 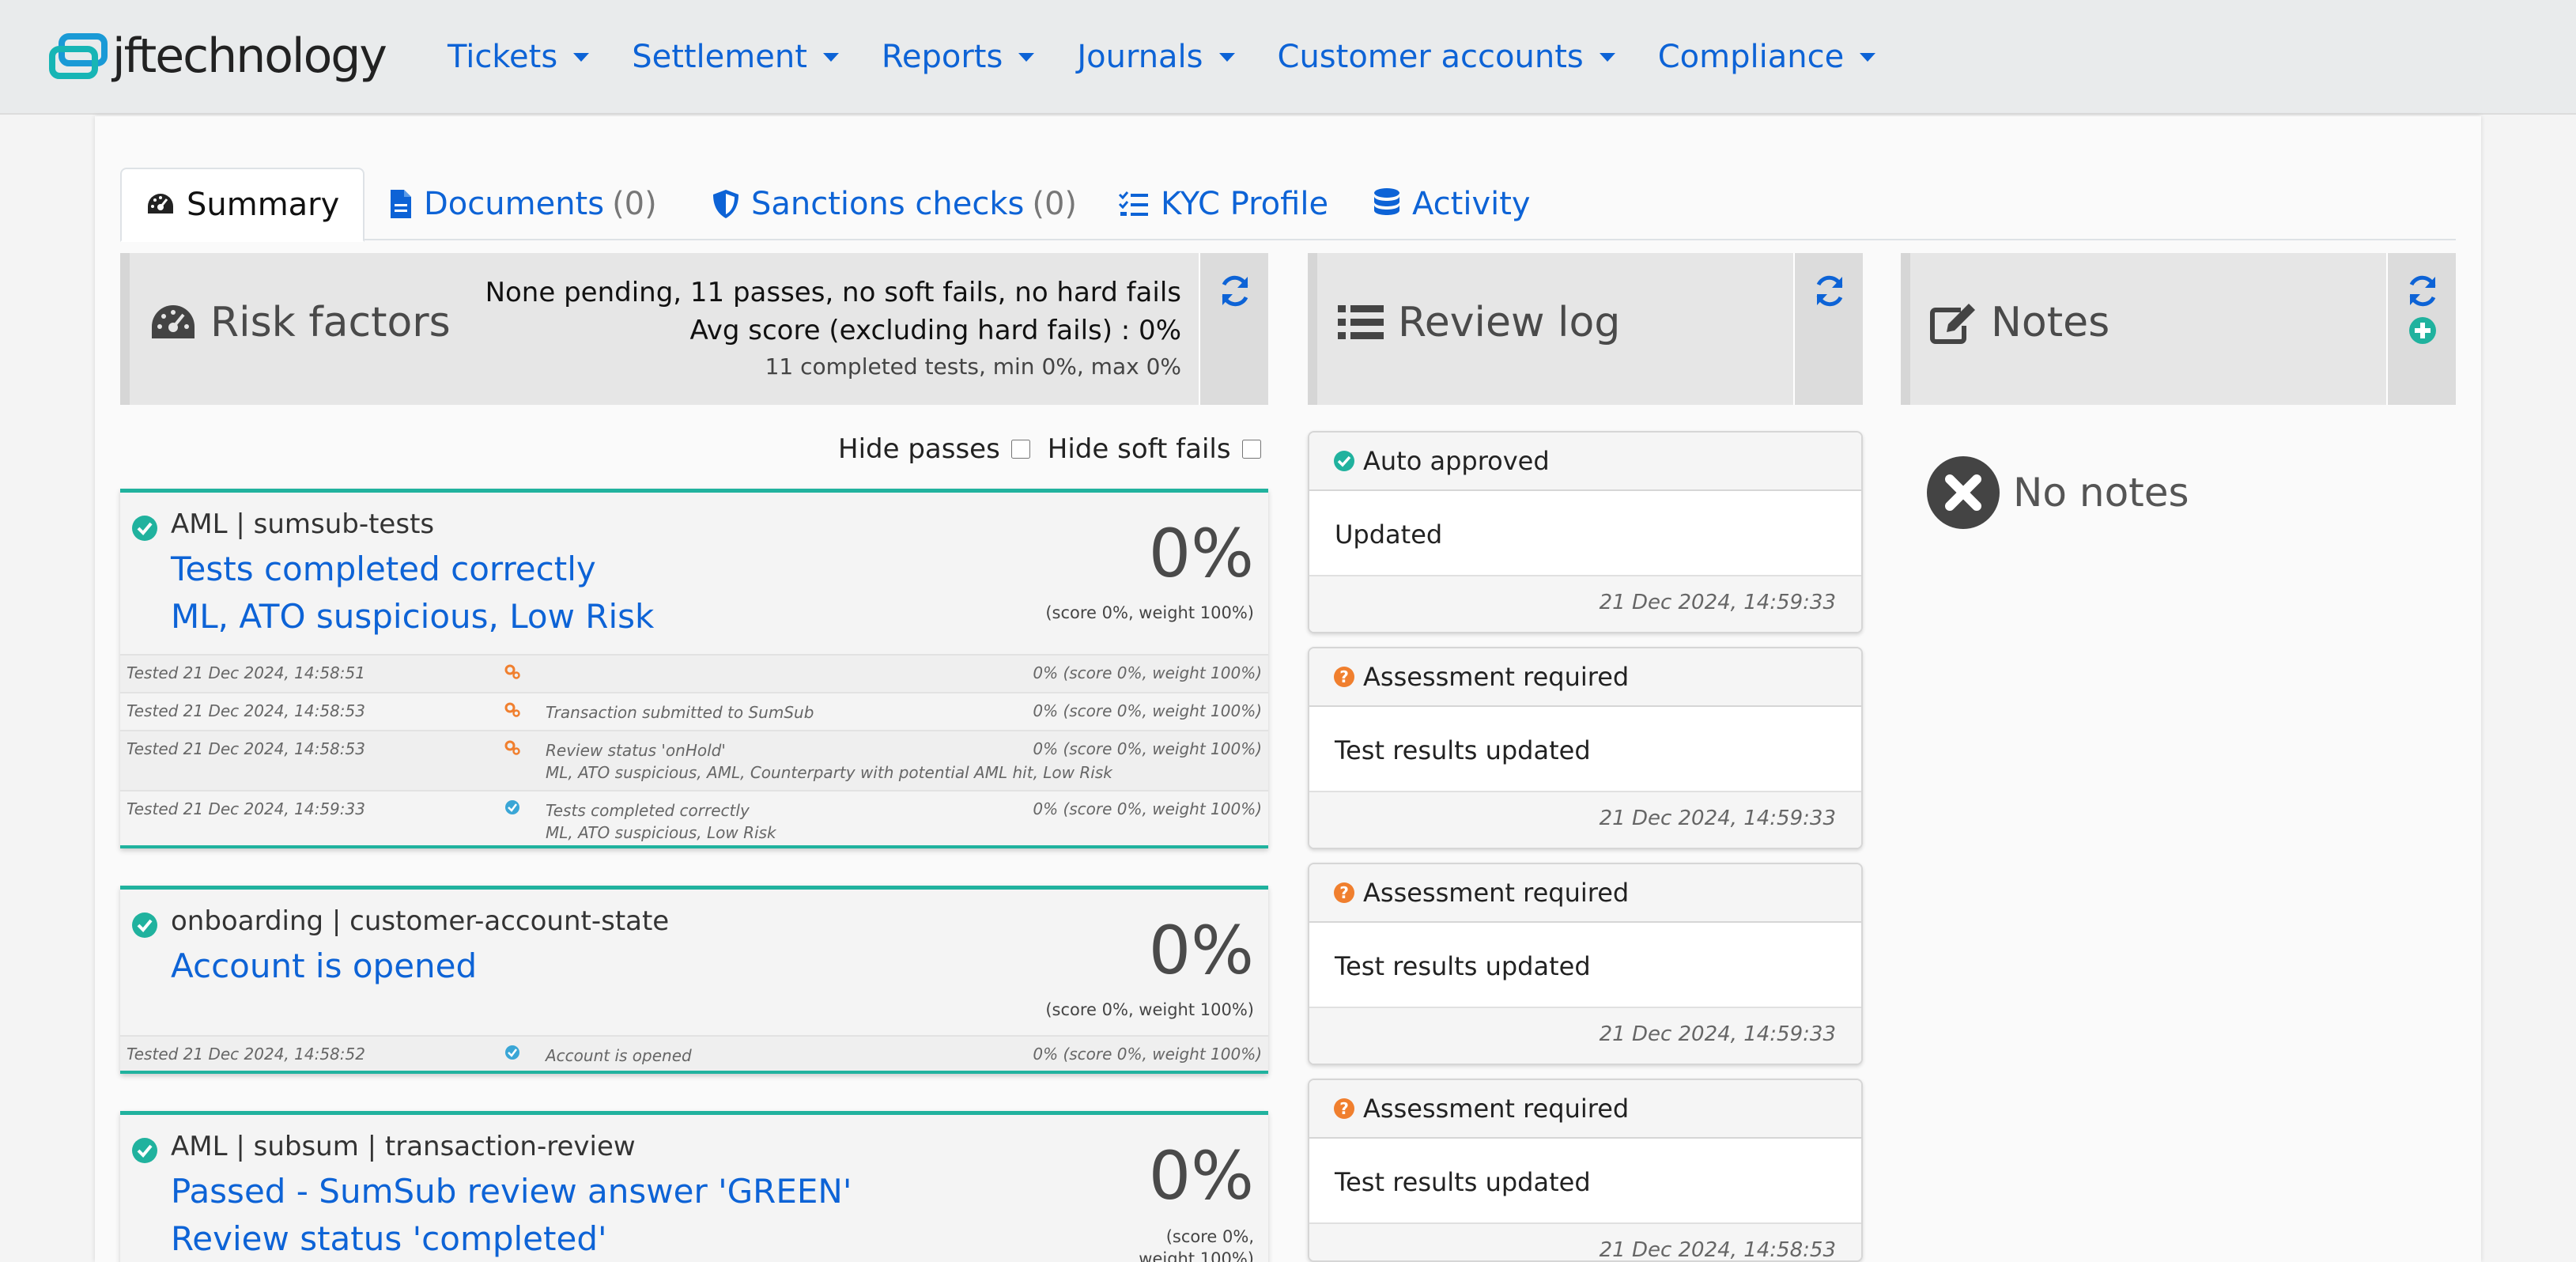 What do you see at coordinates (523, 204) in the screenshot?
I see `tab-documents: Documents (0)` at bounding box center [523, 204].